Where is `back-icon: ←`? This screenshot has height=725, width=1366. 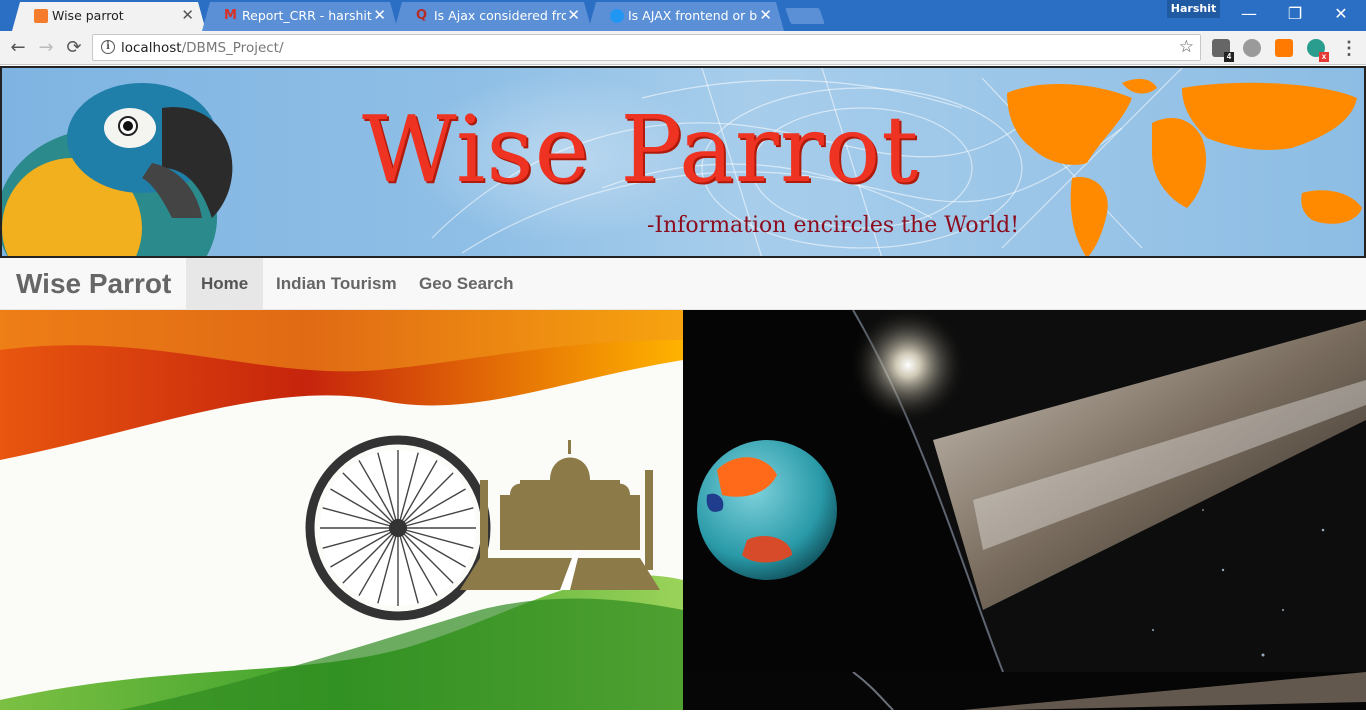 back-icon: ← is located at coordinates (18, 48).